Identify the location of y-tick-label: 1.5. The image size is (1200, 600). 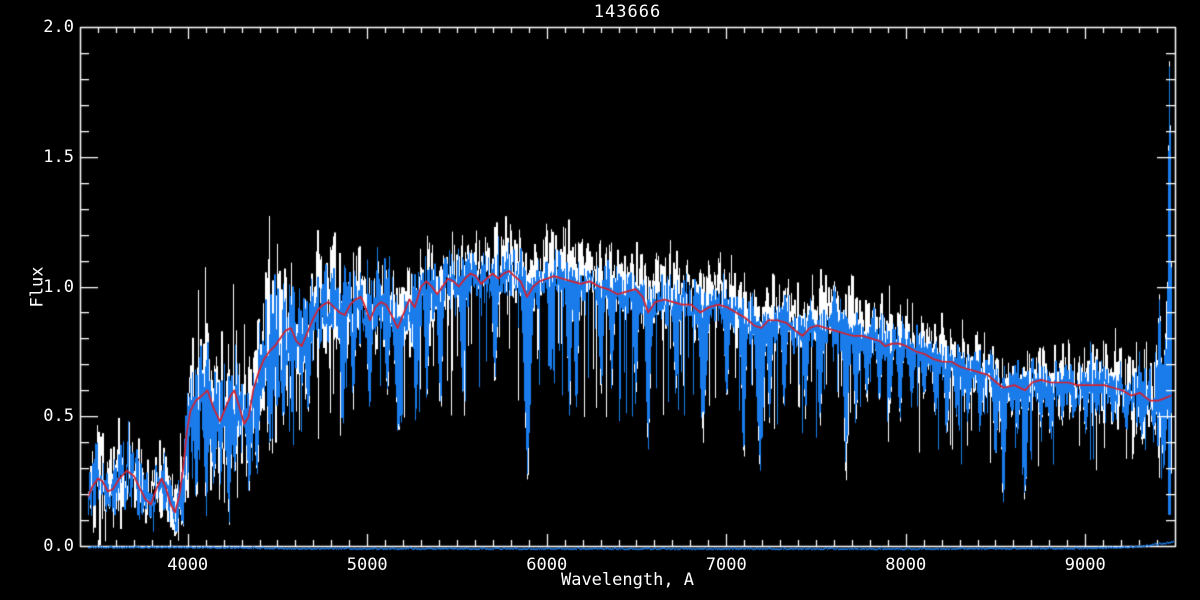
(58, 156).